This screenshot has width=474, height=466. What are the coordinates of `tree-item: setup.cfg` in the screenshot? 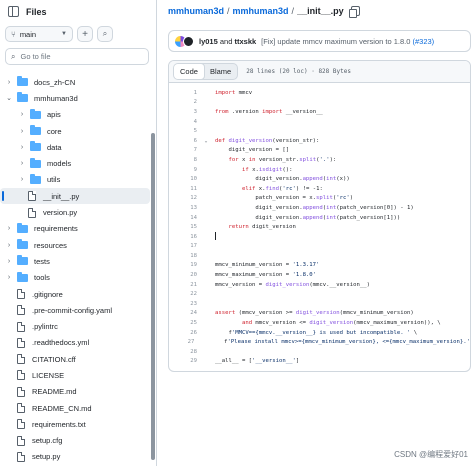 It's located at (75, 441).